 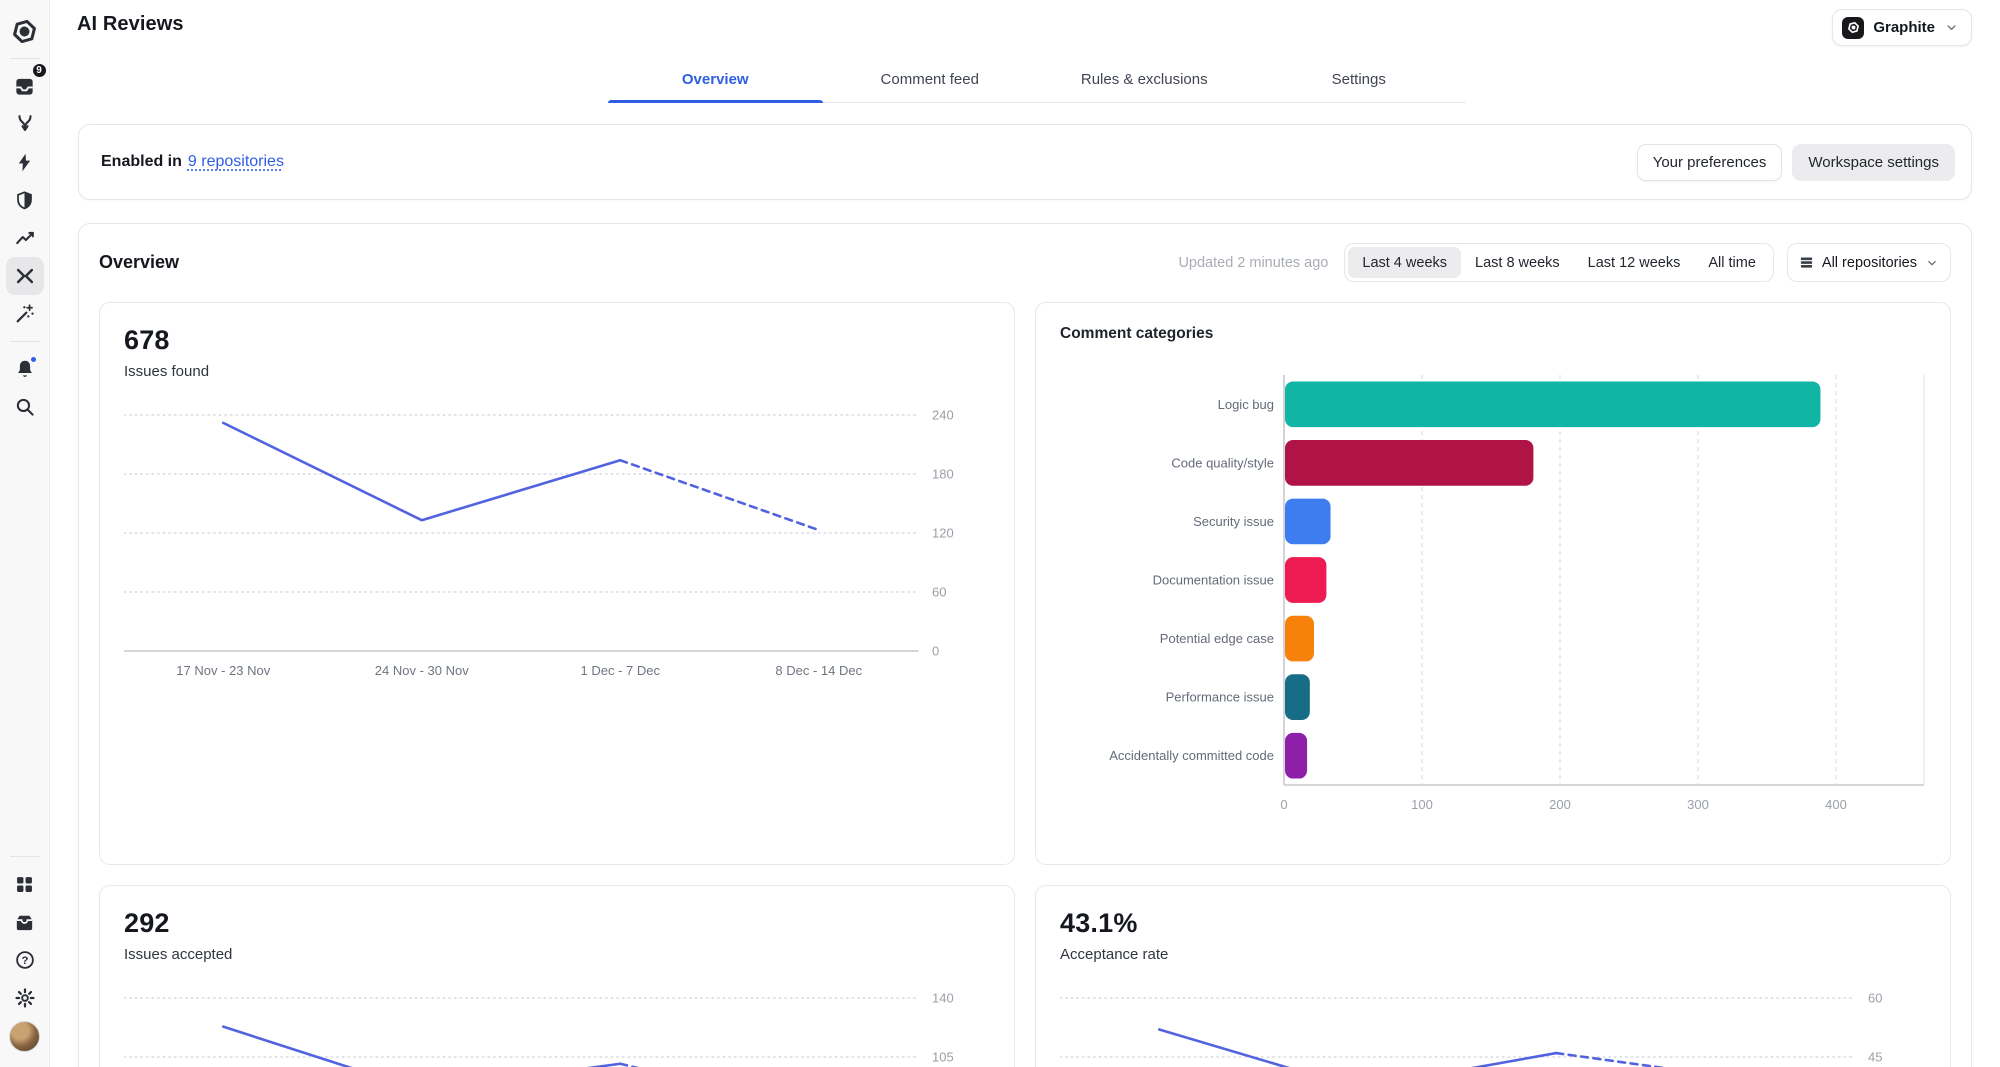 I want to click on your-preferences-button: Your preferences, so click(x=1709, y=162).